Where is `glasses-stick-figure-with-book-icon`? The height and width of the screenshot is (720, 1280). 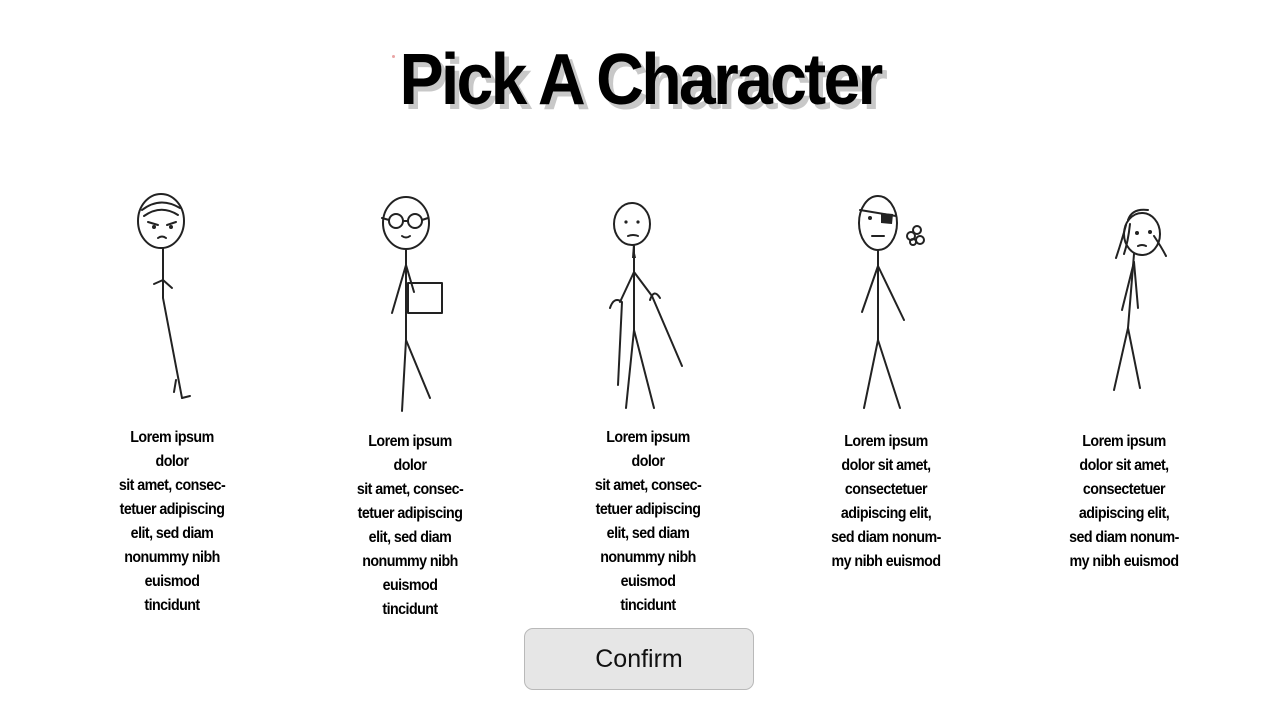
glasses-stick-figure-with-book-icon is located at coordinates (412, 304).